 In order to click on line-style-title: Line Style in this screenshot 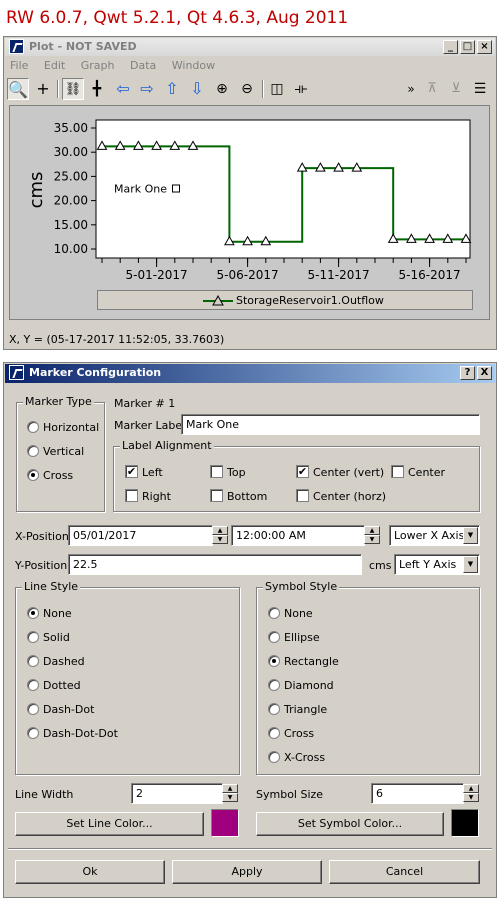, I will do `click(51, 586)`.